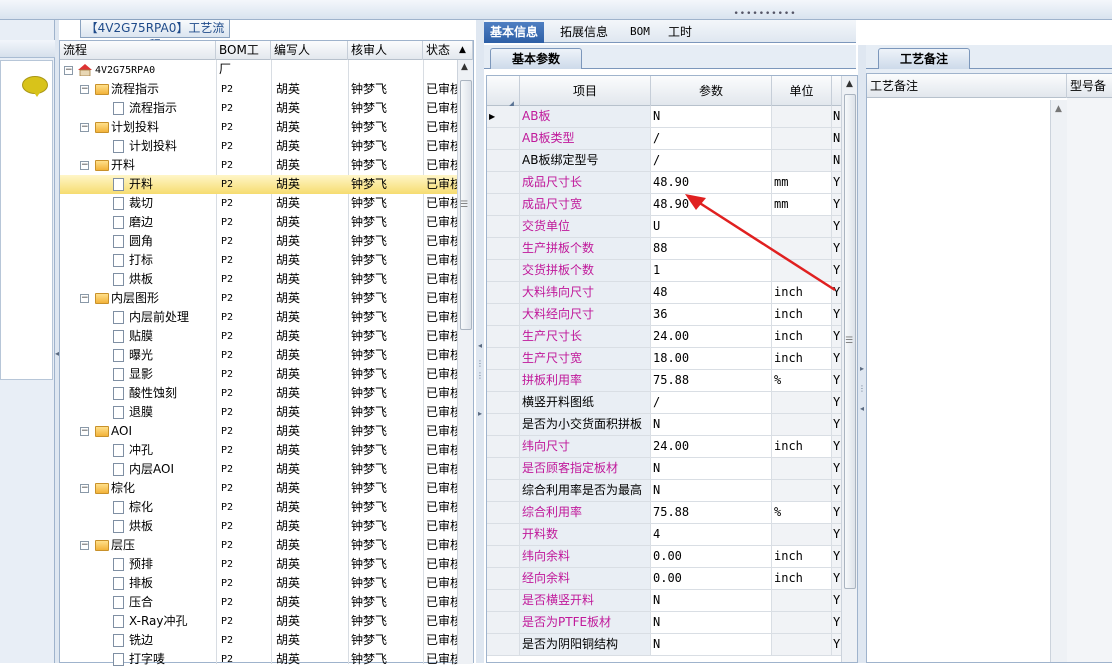 The image size is (1112, 669). I want to click on param-row: AB板类型 / N, so click(666, 139).